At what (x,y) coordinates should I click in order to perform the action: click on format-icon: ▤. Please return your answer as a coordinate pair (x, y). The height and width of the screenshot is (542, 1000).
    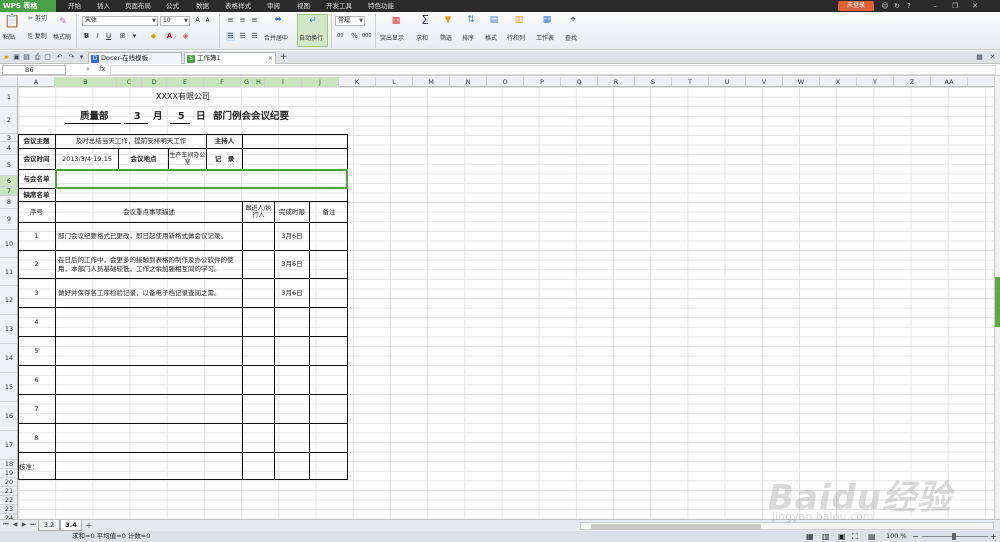
    Looking at the image, I should click on (494, 20).